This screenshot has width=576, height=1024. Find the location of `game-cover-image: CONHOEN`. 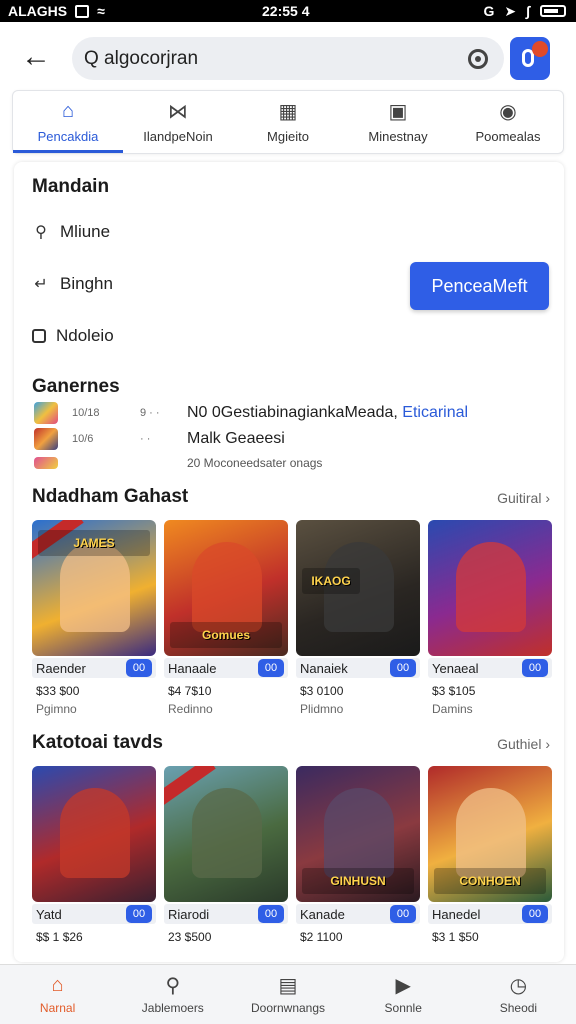

game-cover-image: CONHOEN is located at coordinates (490, 834).